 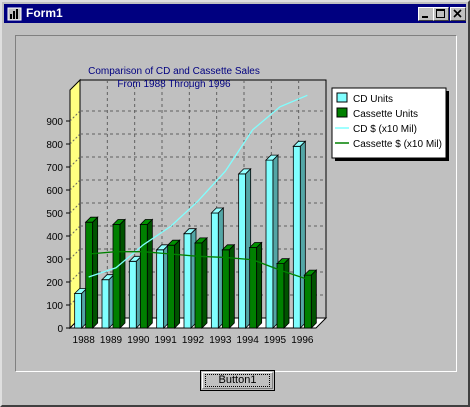 I want to click on legend-label-cassette-units: Cassette Units, so click(x=385, y=114).